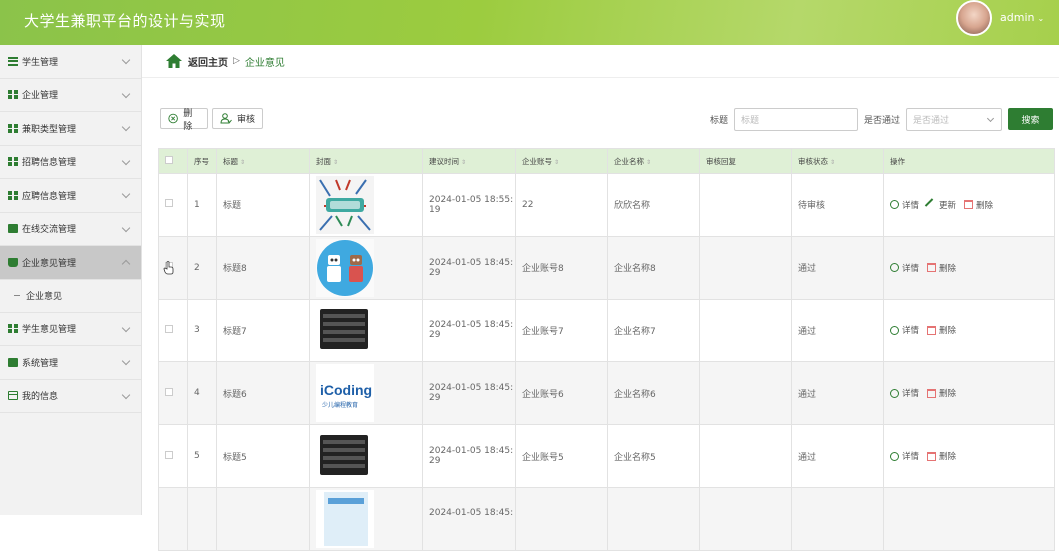  What do you see at coordinates (561, 161) in the screenshot?
I see `col-header: 企业账号 ⇕` at bounding box center [561, 161].